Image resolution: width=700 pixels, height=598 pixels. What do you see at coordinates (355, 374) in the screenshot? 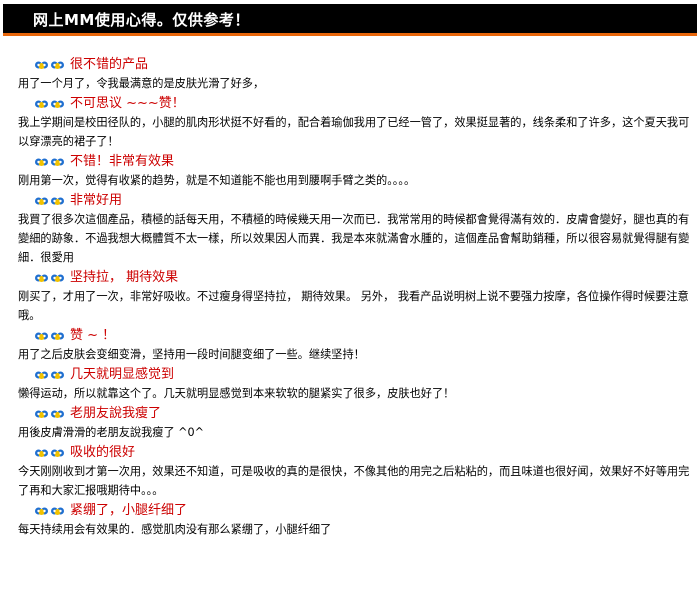
I see `review-header: 几天就明显感觉到` at bounding box center [355, 374].